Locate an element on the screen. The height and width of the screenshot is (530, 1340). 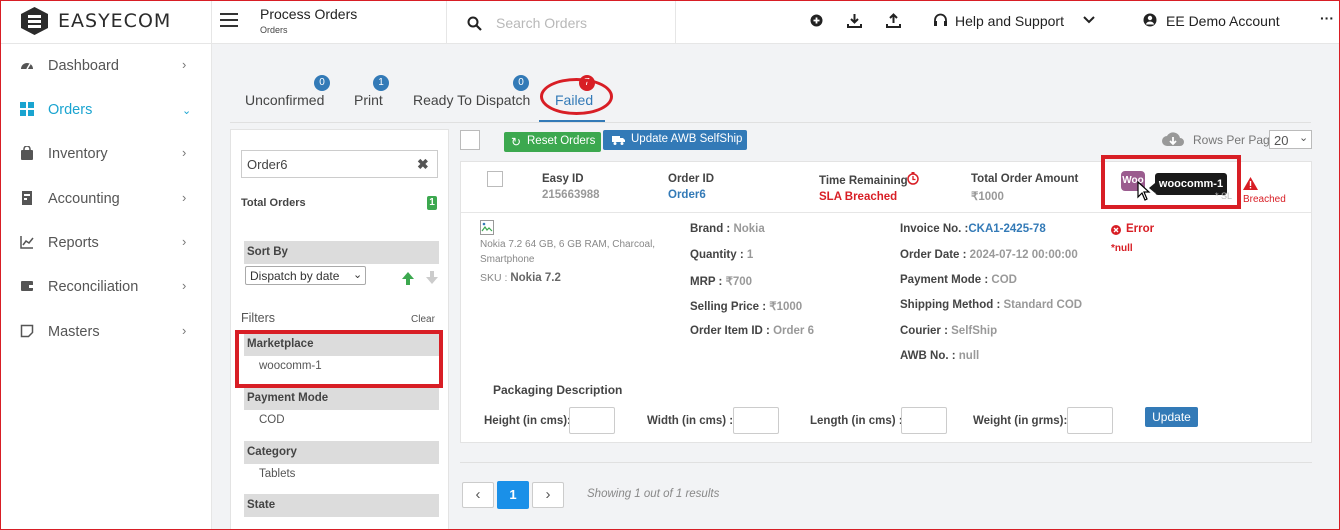
payment-mode-row: Payment Mode : COD is located at coordinates (958, 280).